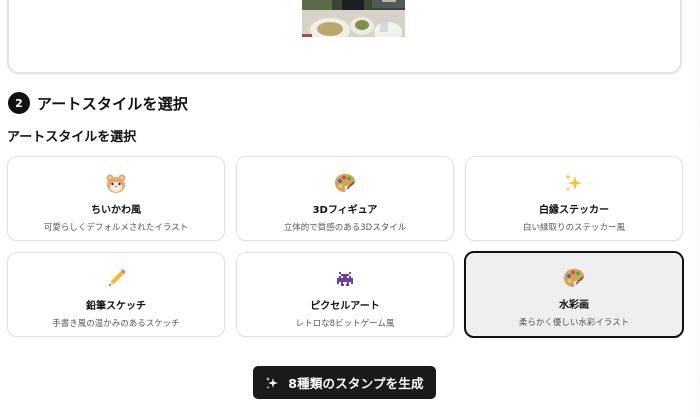 The image size is (700, 417). What do you see at coordinates (574, 323) in the screenshot?
I see `style-description: 柔らかく優しい水彩イラスト` at bounding box center [574, 323].